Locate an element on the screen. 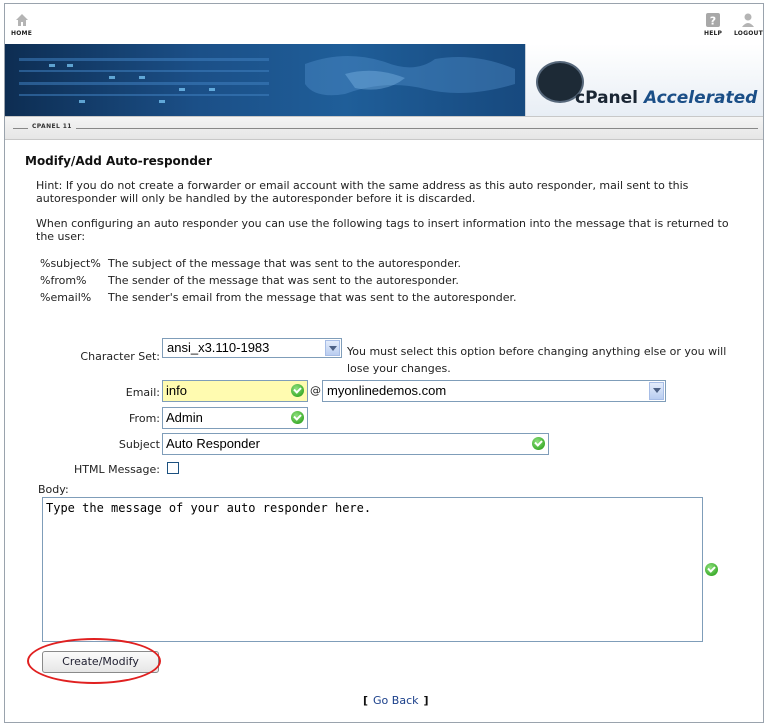  from-field: Admin is located at coordinates (235, 418).